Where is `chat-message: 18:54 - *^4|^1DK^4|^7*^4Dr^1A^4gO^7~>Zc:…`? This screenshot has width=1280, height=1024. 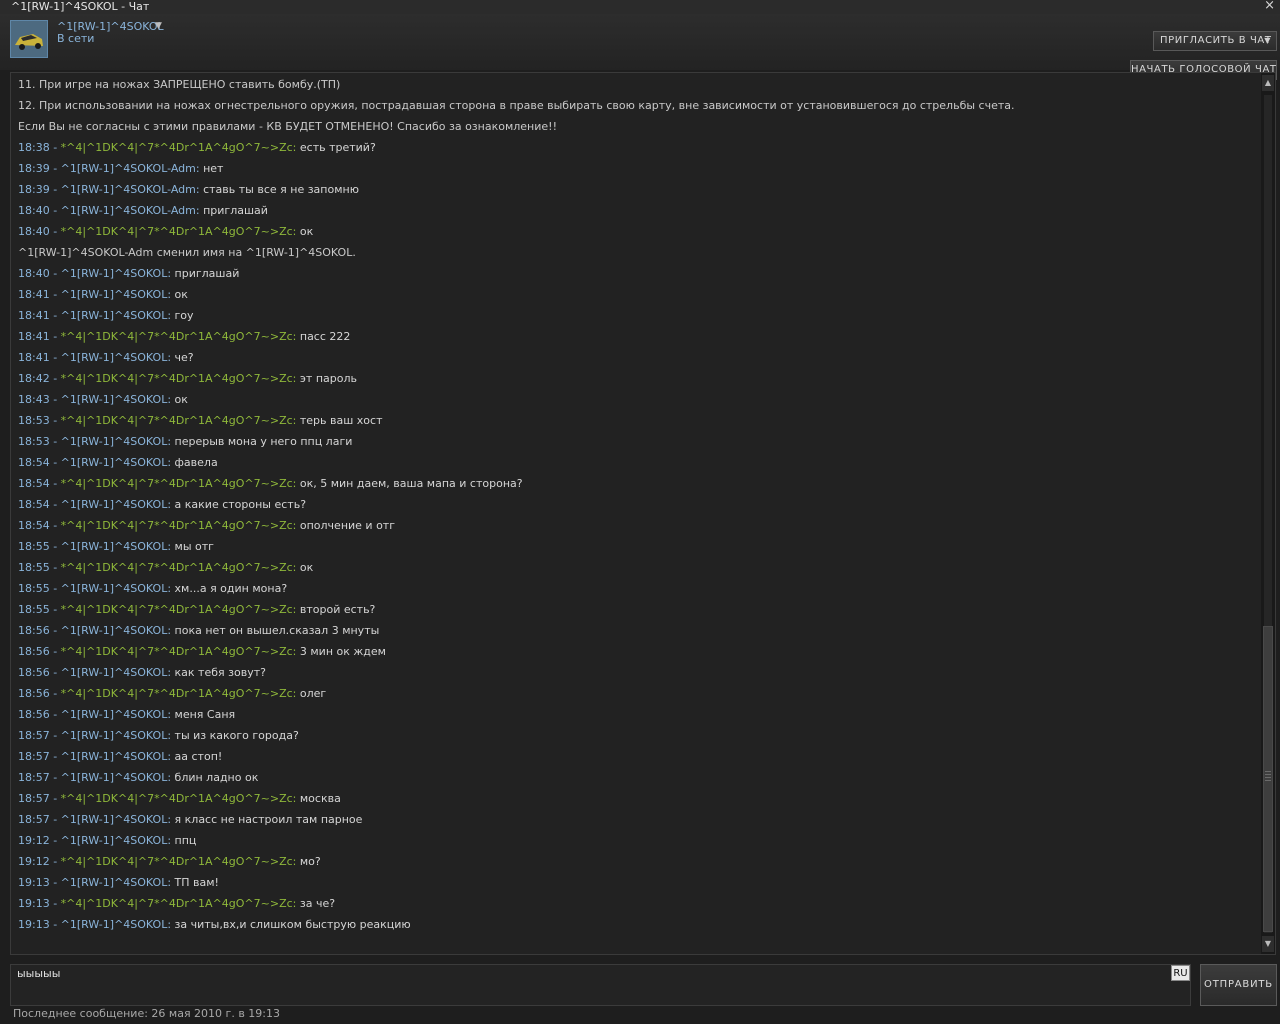 chat-message: 18:54 - *^4|^1DK^4|^7*^4Dr^1A^4gO^7~>Zc:… is located at coordinates (638, 483).